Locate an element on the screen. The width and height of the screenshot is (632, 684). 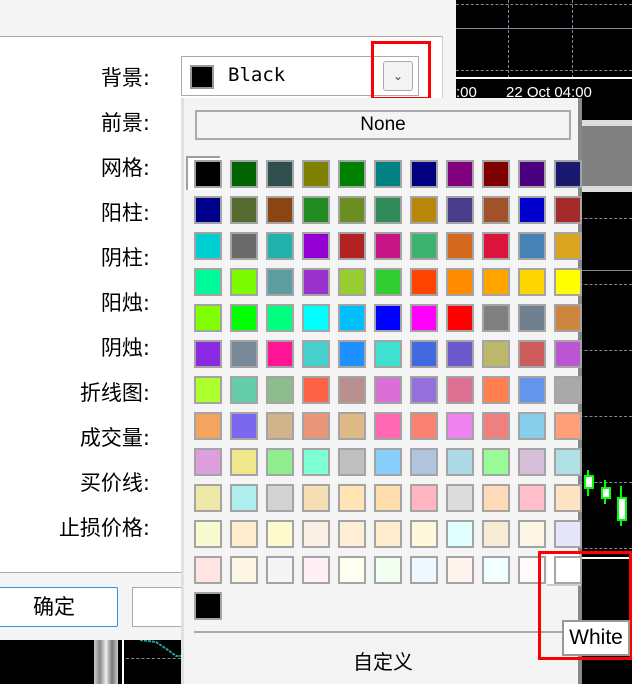
none-color-button: None is located at coordinates (383, 125).